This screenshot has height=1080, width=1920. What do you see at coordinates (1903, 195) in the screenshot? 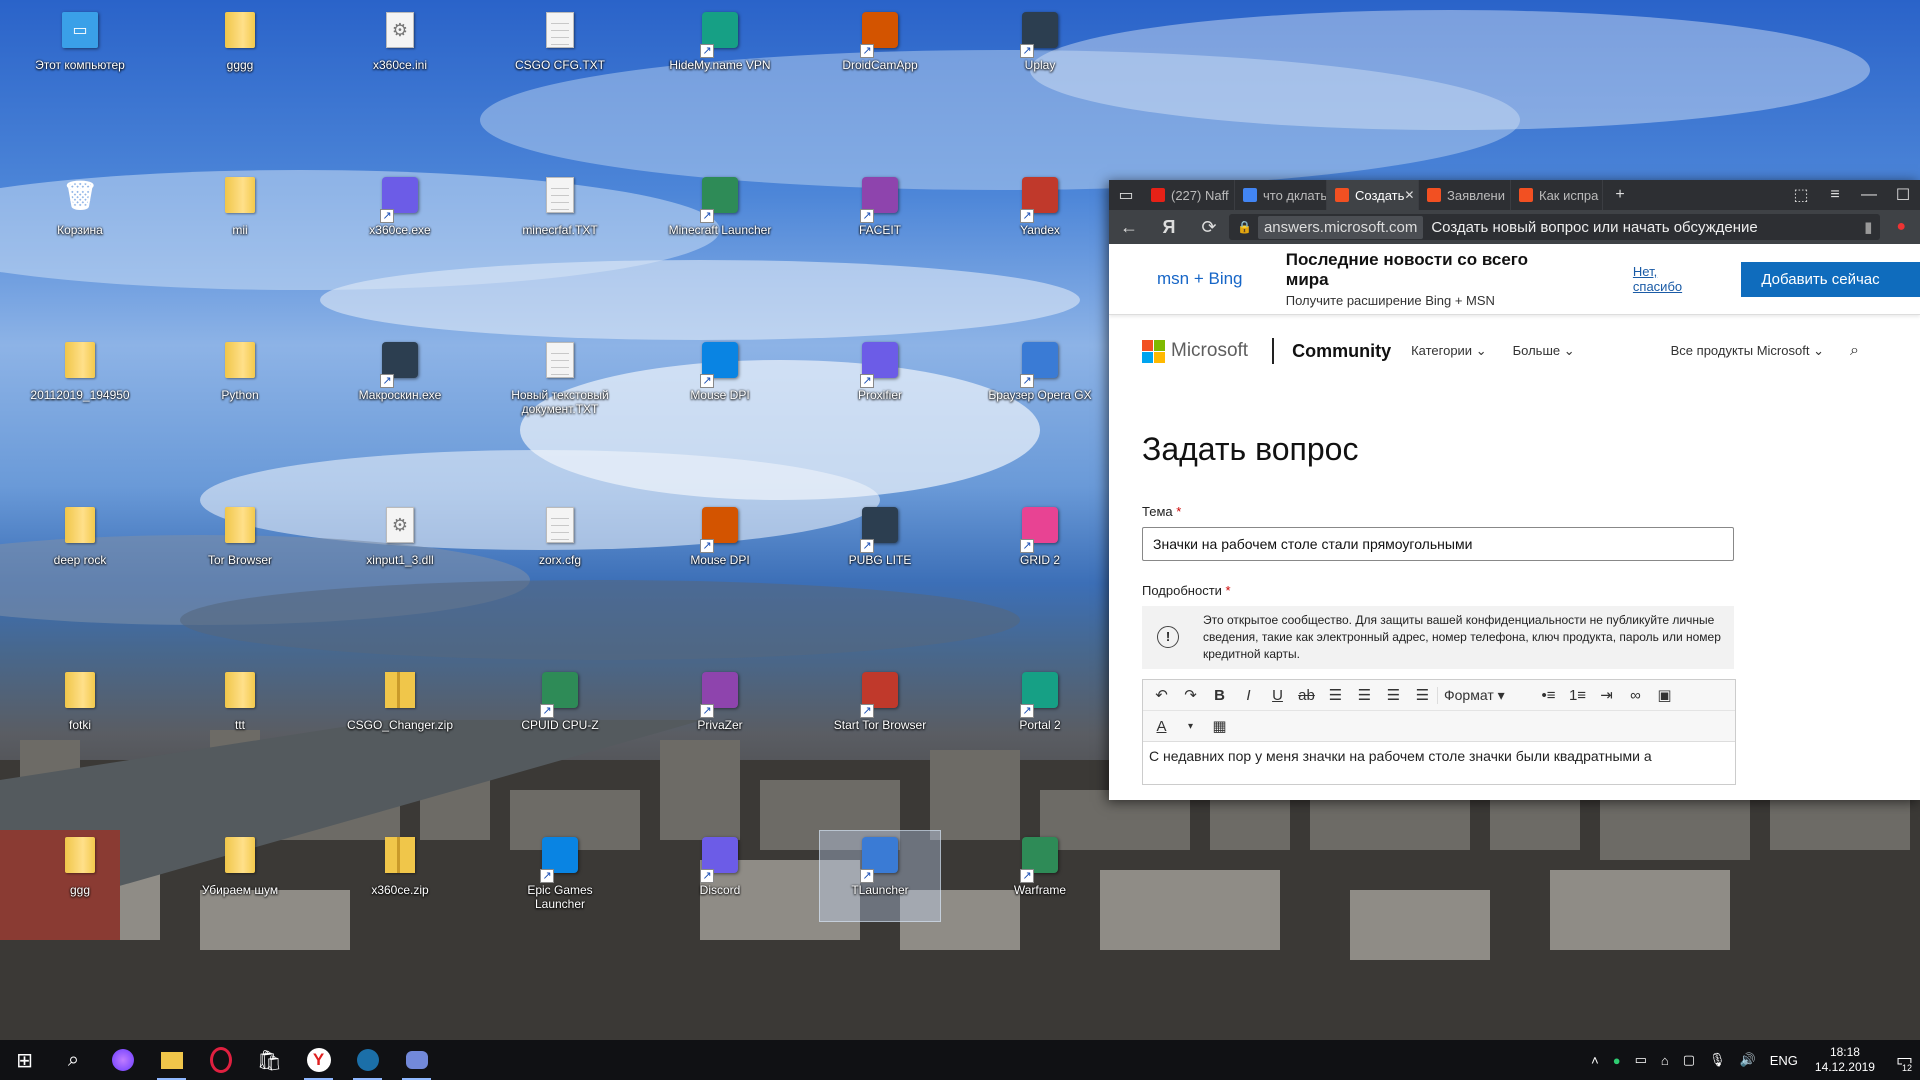
I see `maximize-button: ☐` at bounding box center [1903, 195].